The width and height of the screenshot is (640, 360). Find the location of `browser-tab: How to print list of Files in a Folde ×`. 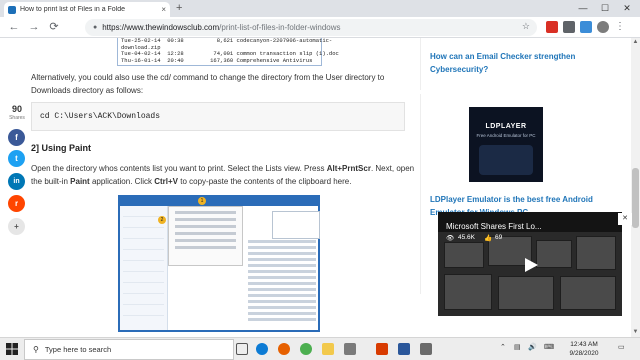

browser-tab: How to print list of Files in a Folde × is located at coordinates (87, 9).